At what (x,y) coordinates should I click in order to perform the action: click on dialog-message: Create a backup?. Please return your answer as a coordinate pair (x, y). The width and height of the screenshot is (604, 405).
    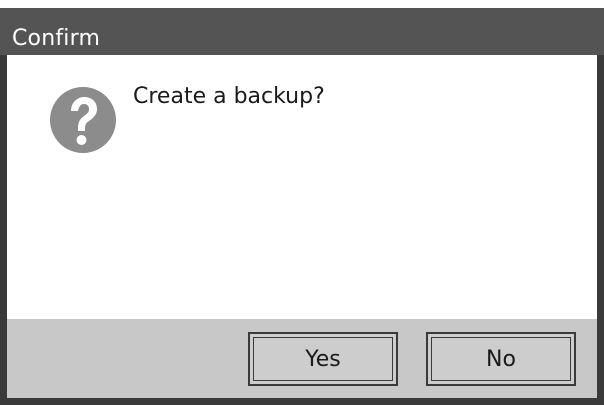
    Looking at the image, I should click on (229, 96).